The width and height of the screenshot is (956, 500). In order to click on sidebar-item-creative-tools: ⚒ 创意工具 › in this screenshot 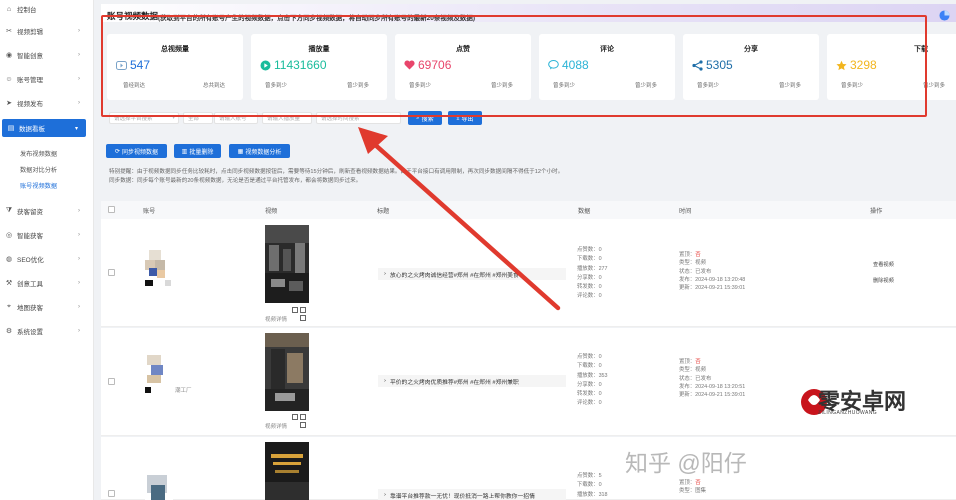, I will do `click(47, 283)`.